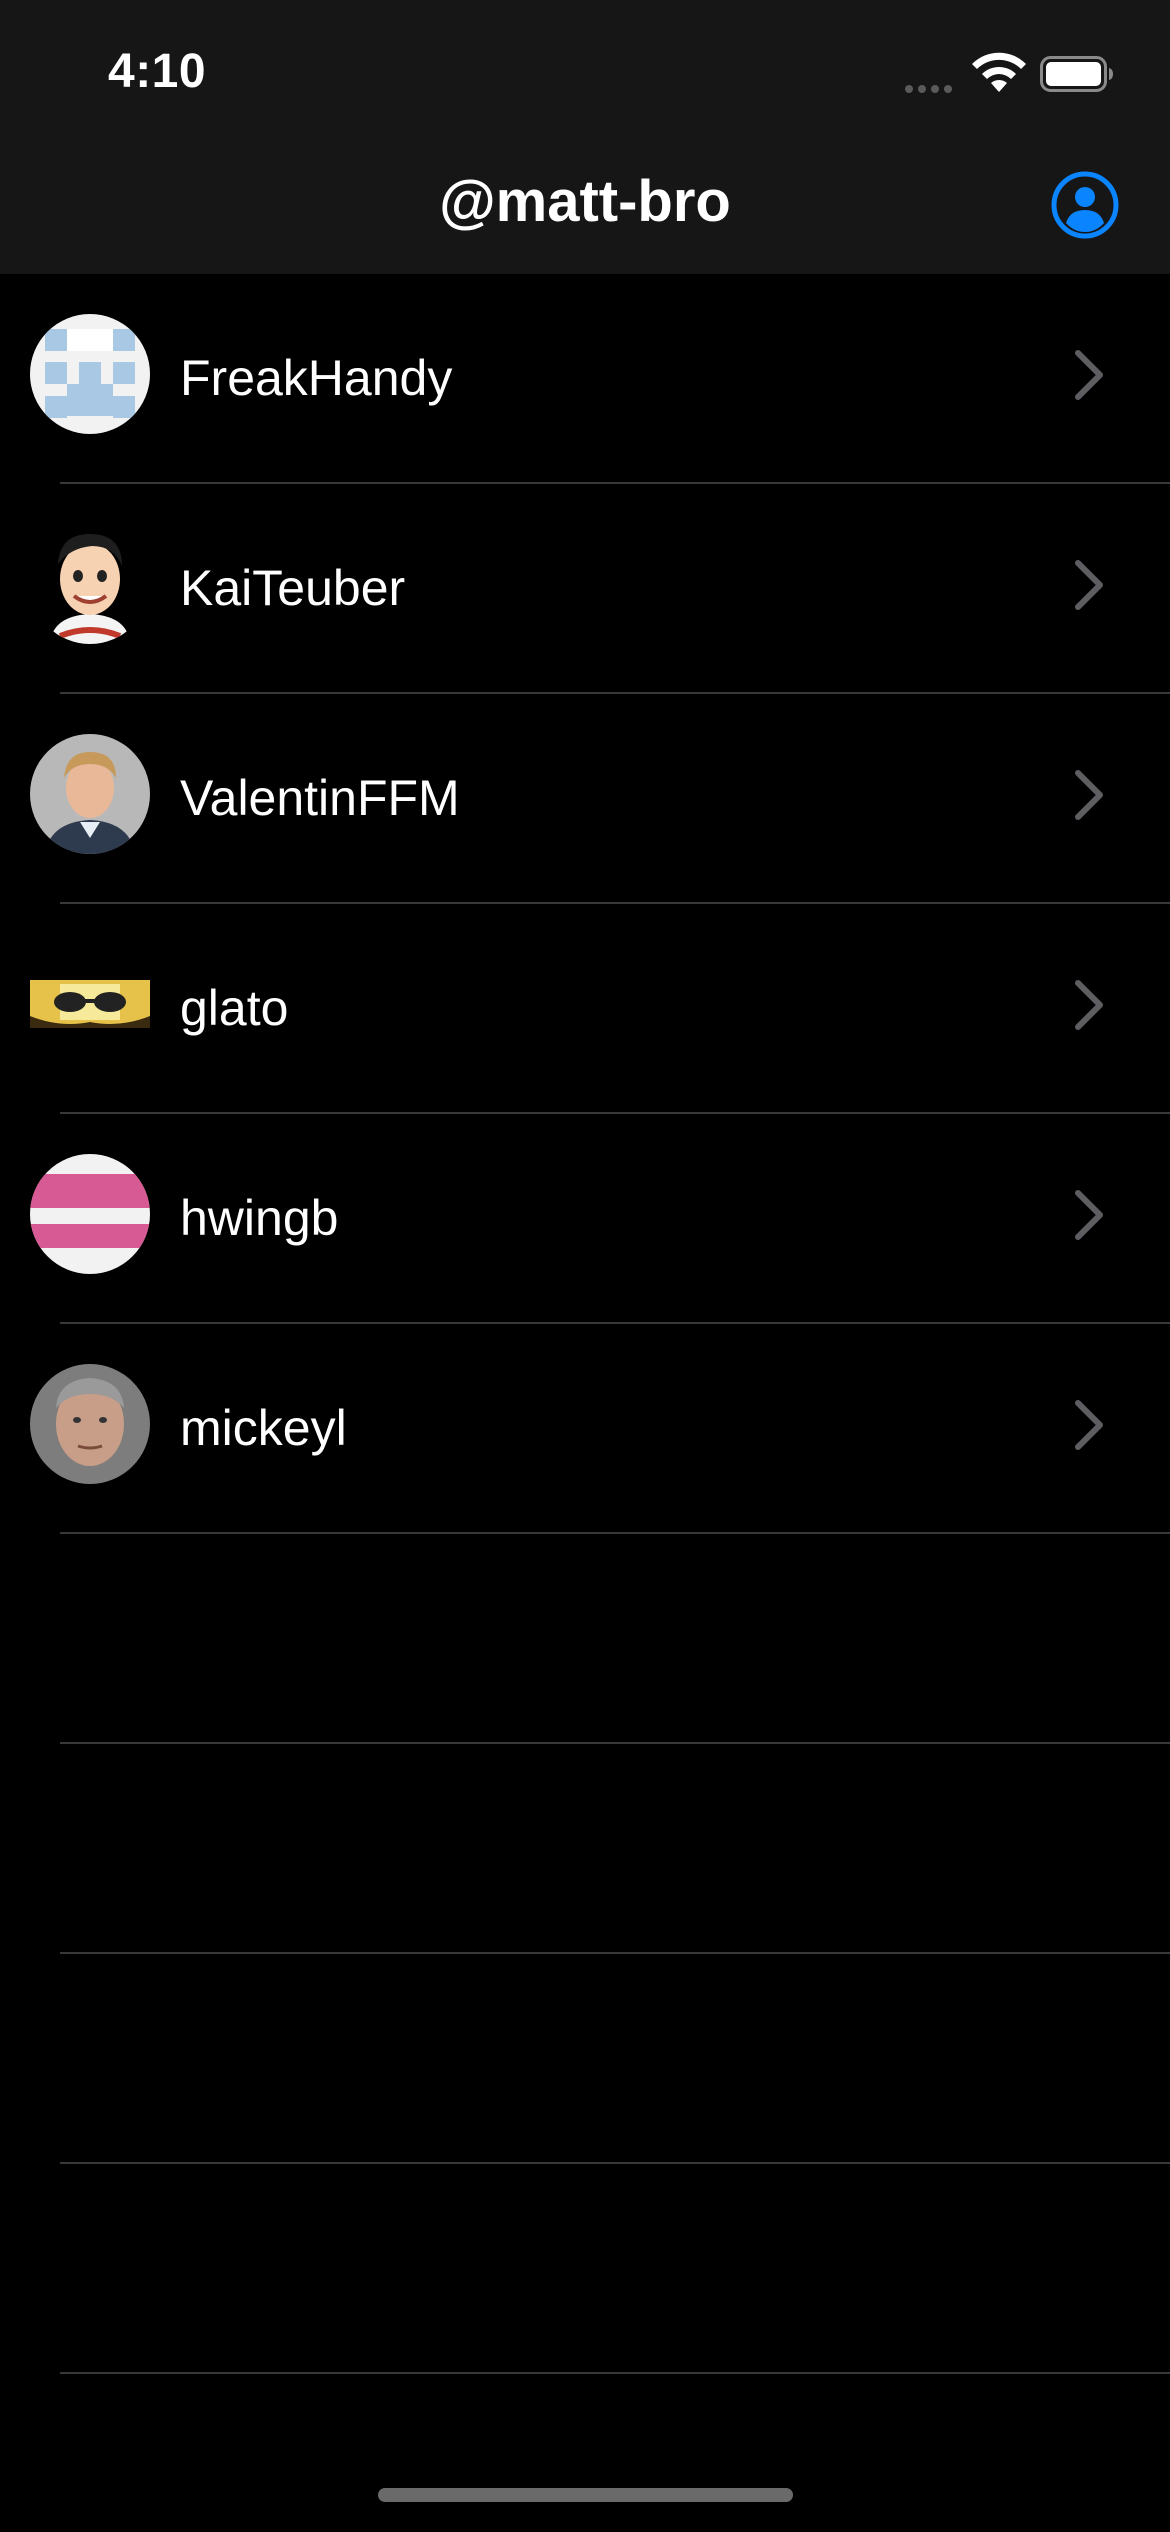 This screenshot has width=1170, height=2532. What do you see at coordinates (259, 1218) in the screenshot?
I see `username: hwingb` at bounding box center [259, 1218].